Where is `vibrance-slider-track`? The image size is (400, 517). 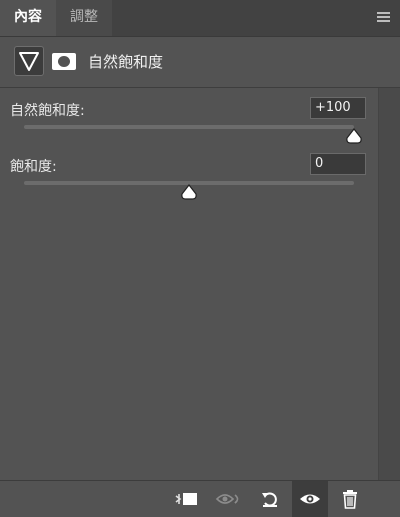
vibrance-slider-track is located at coordinates (189, 127).